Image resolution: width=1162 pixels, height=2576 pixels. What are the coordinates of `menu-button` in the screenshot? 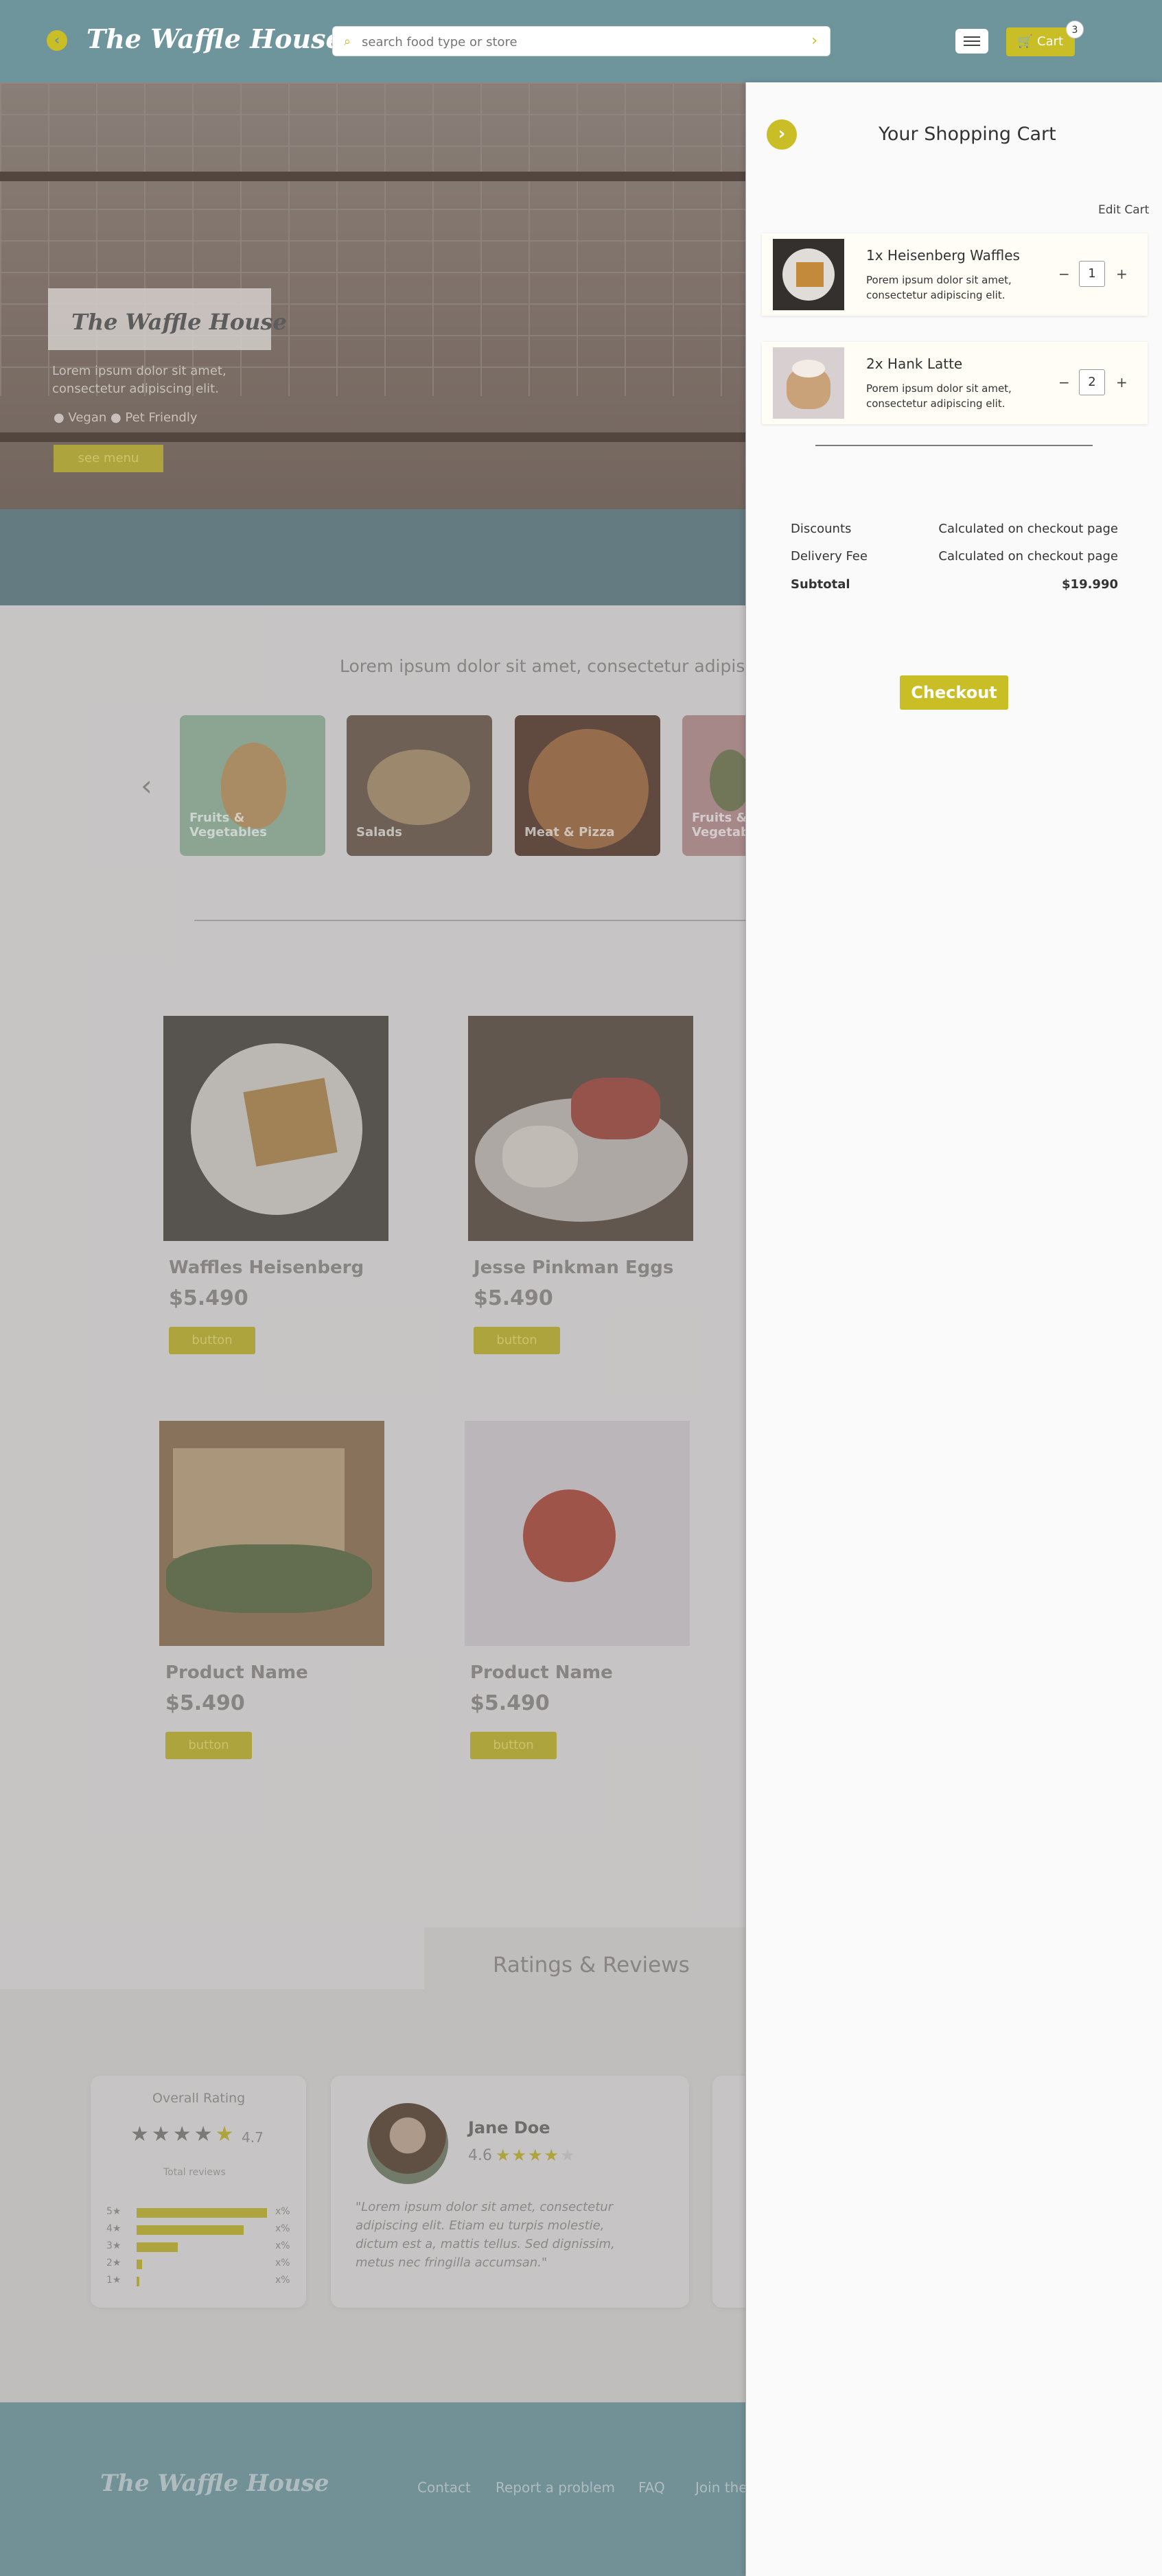 It's located at (971, 41).